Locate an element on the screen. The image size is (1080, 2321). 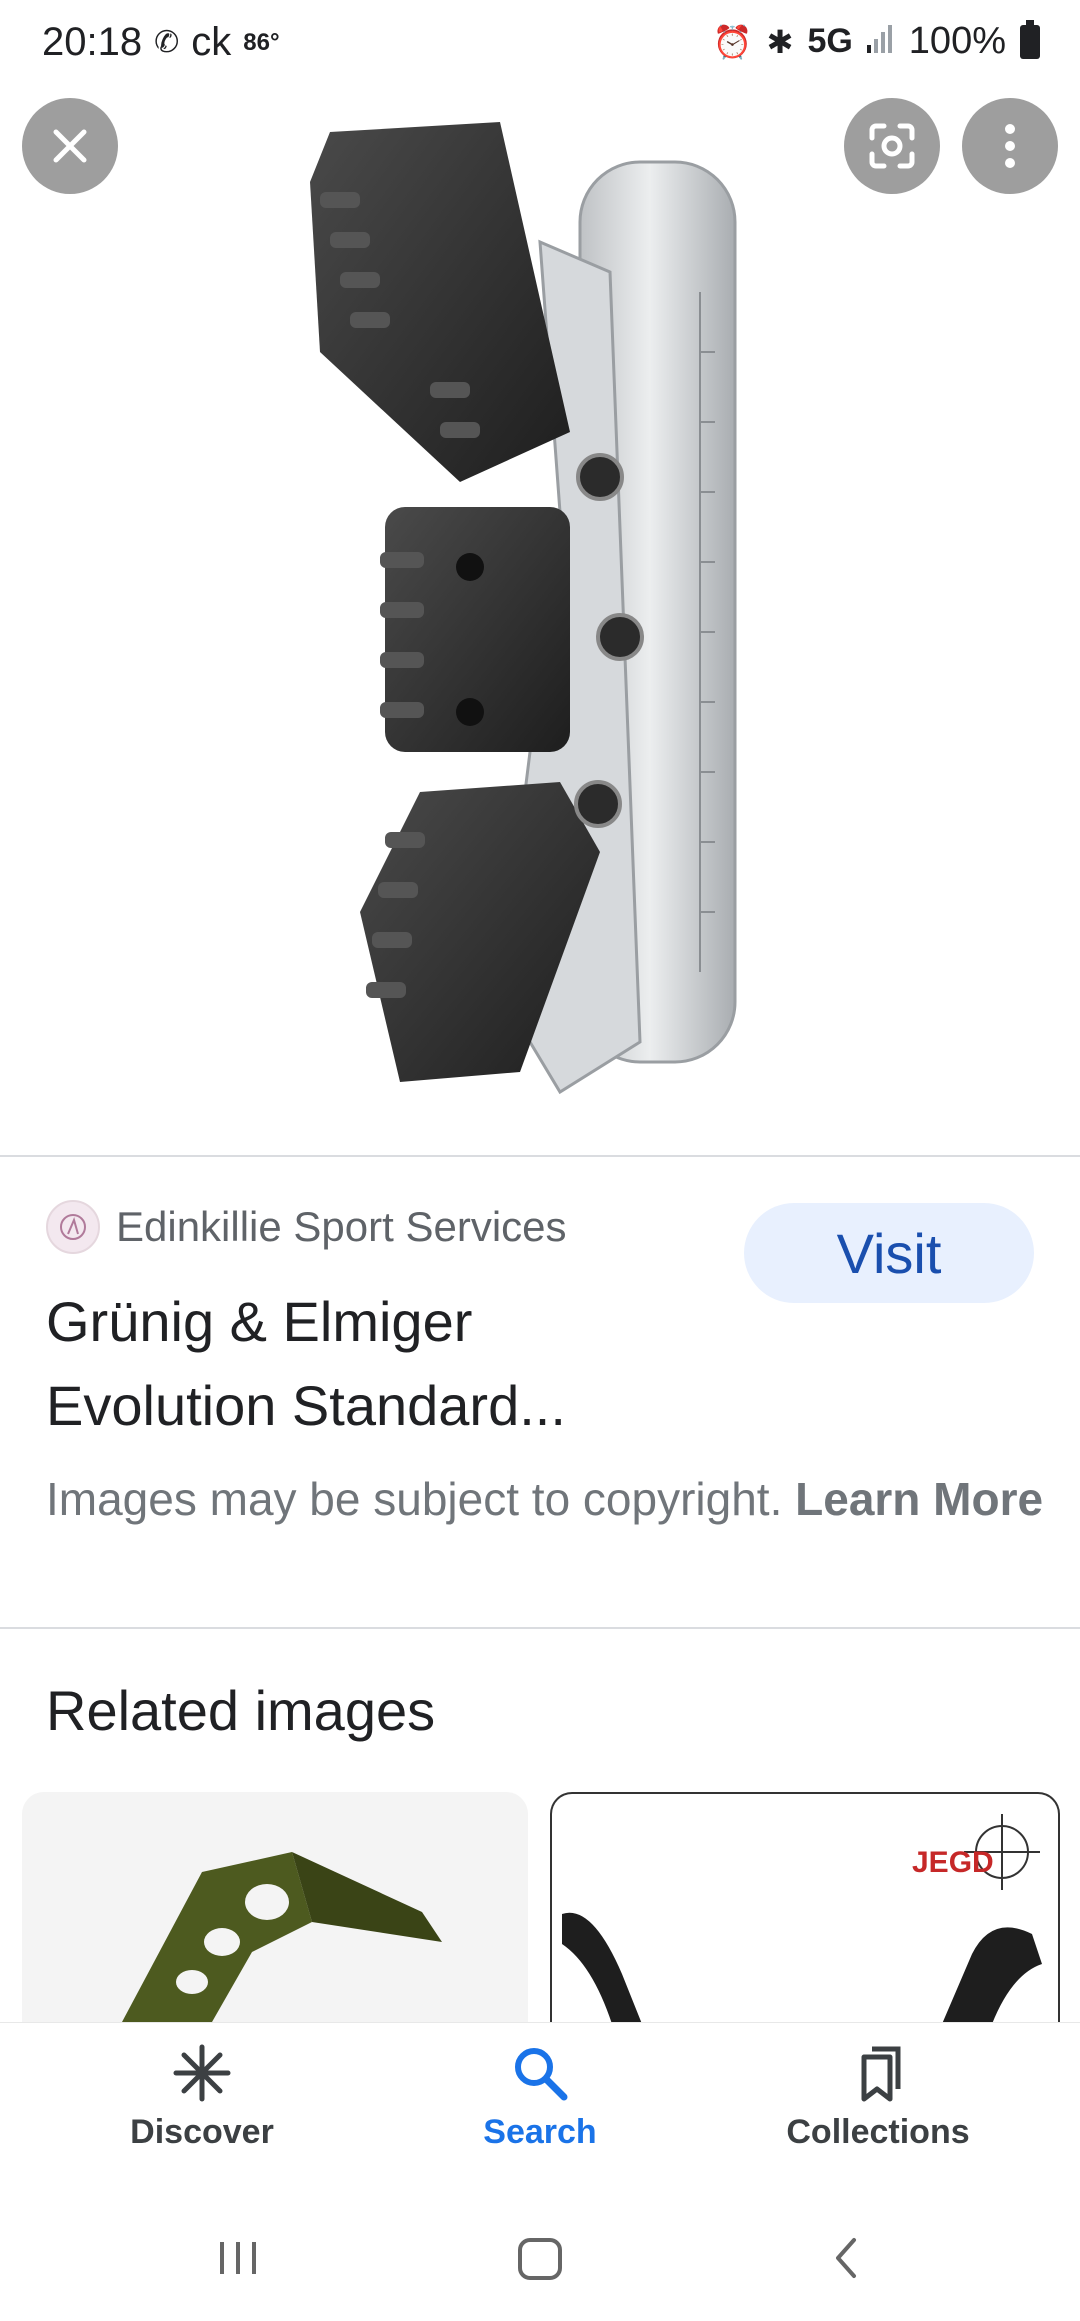
battery-icon is located at coordinates (1030, 39).